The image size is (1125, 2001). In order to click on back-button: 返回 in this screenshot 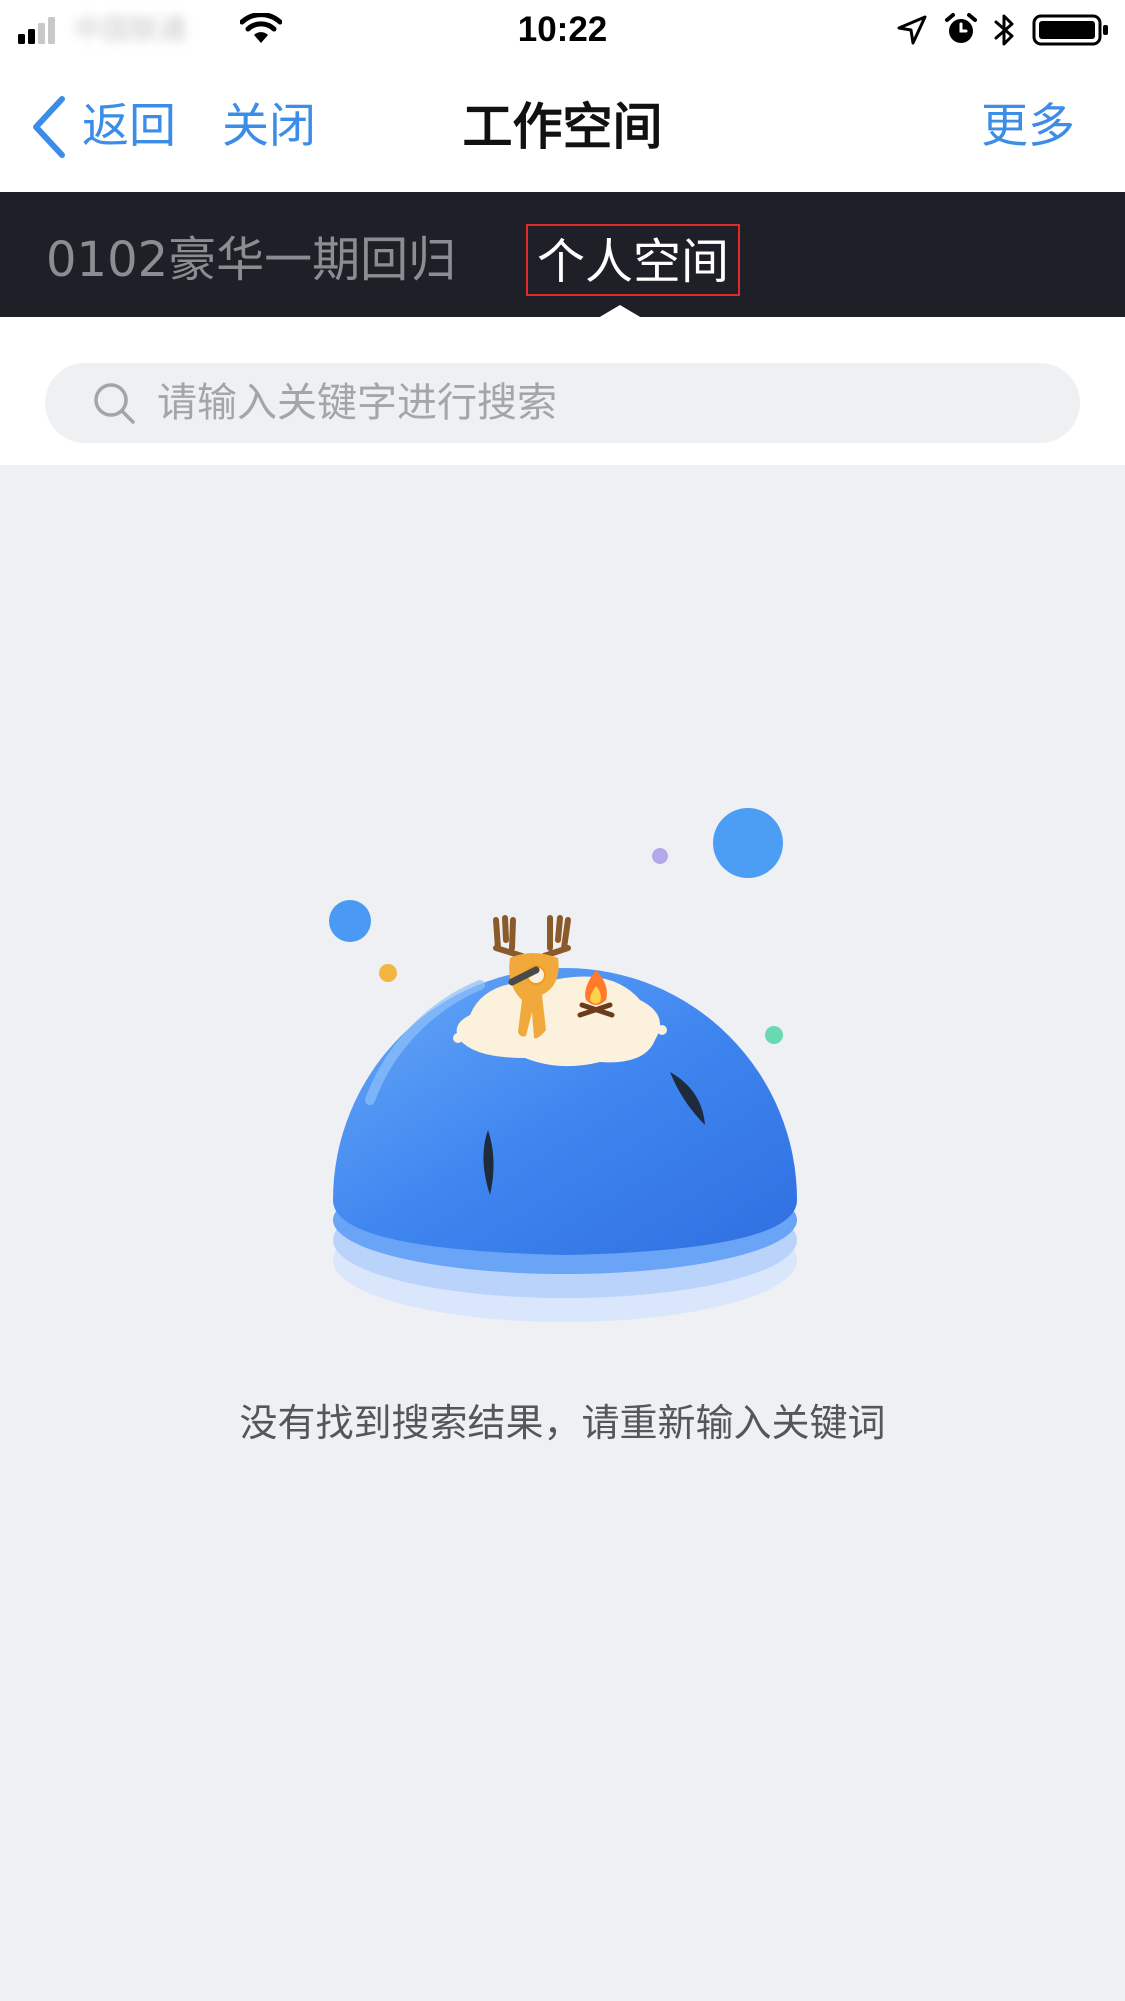, I will do `click(103, 127)`.